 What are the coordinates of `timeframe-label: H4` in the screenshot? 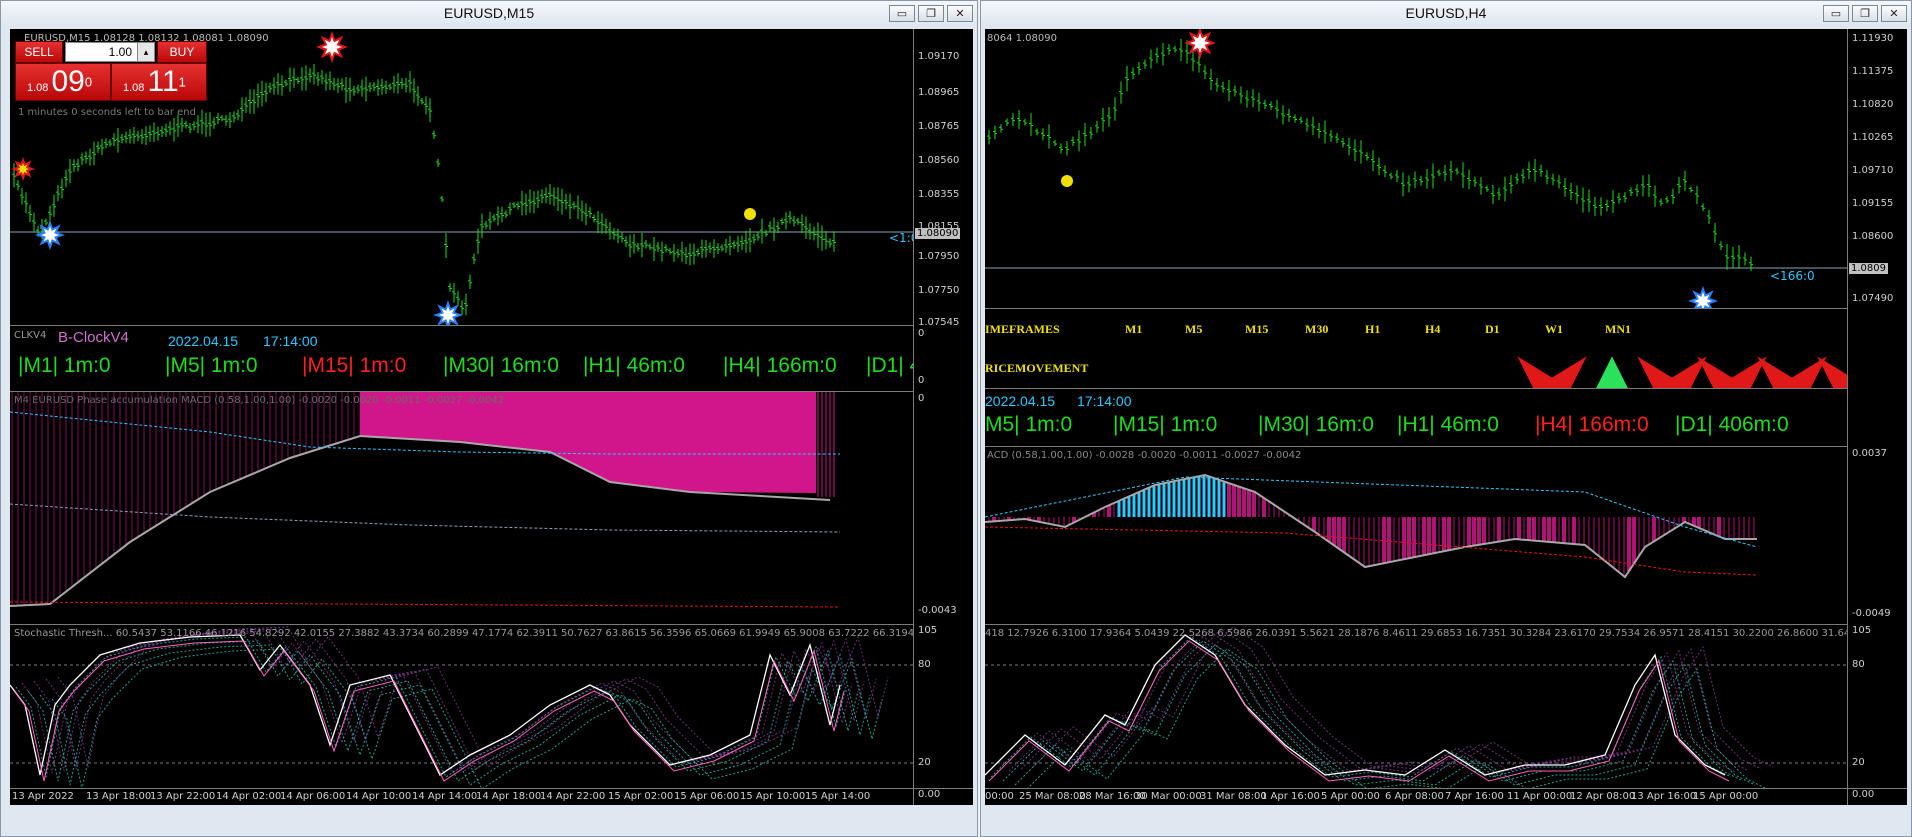 It's located at (1433, 329).